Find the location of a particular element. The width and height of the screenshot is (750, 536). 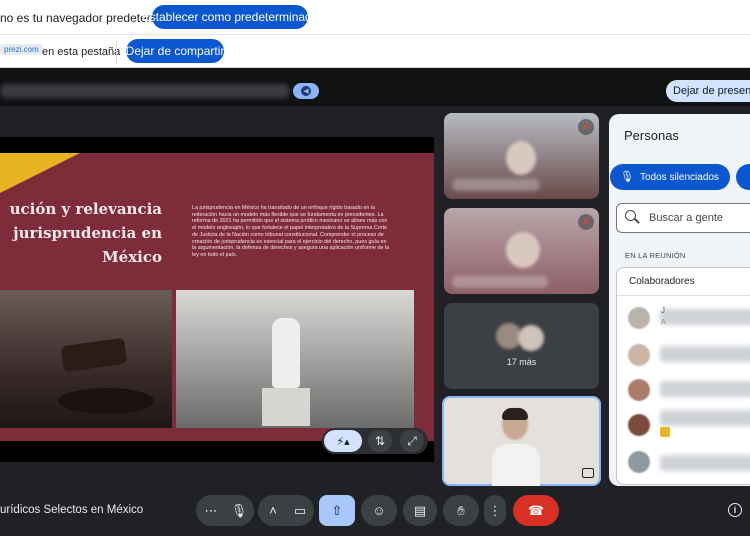

lightning-icon: ⚡▴ is located at coordinates (343, 441).